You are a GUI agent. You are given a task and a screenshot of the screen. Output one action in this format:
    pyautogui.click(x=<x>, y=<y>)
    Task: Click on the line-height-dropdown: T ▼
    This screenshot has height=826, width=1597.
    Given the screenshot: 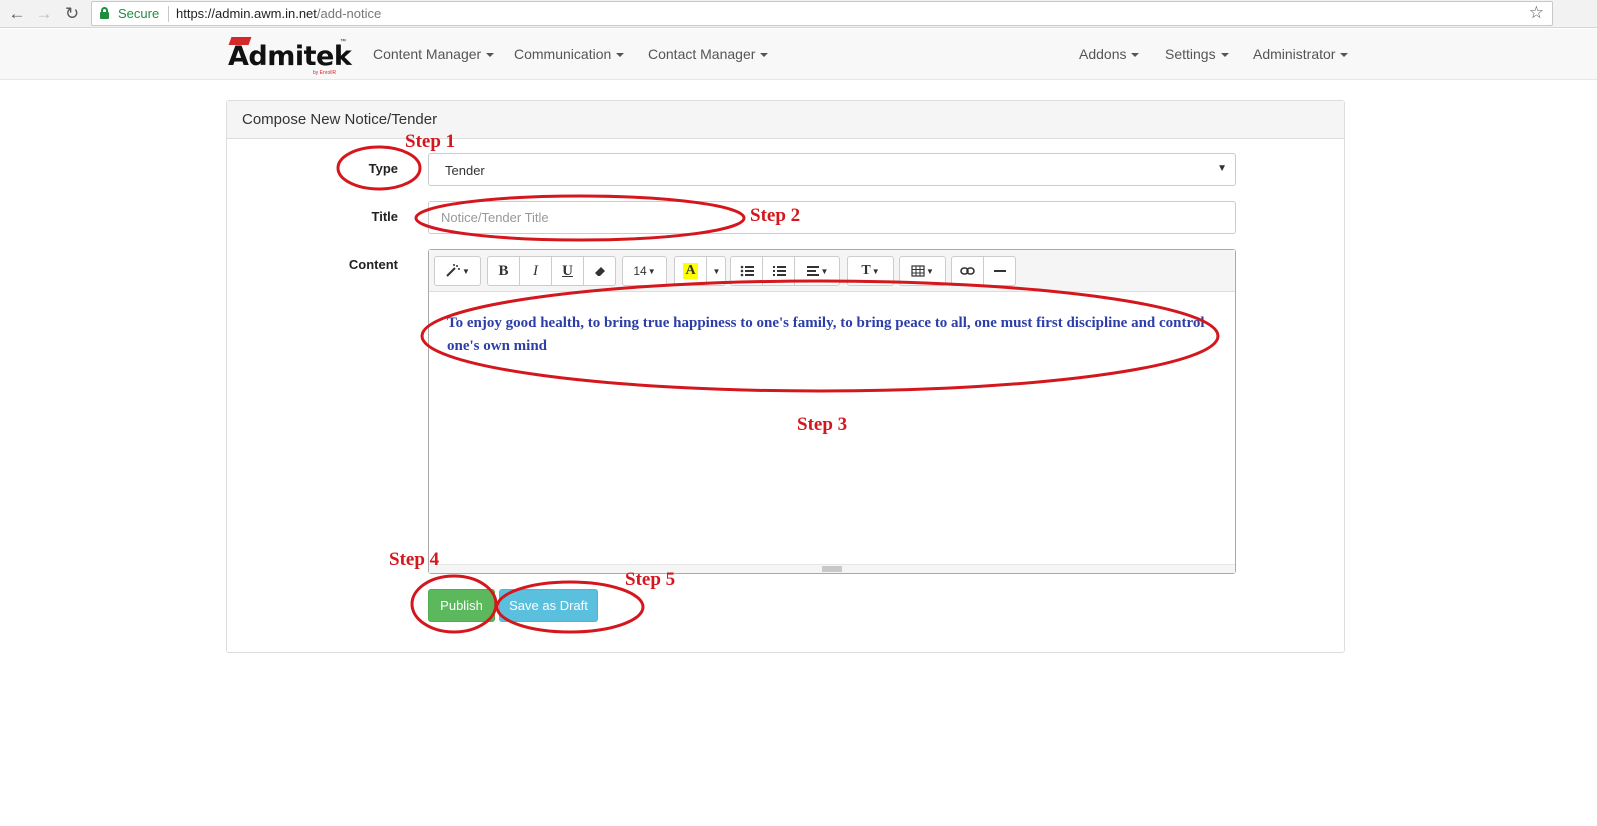 What is the action you would take?
    pyautogui.click(x=870, y=271)
    